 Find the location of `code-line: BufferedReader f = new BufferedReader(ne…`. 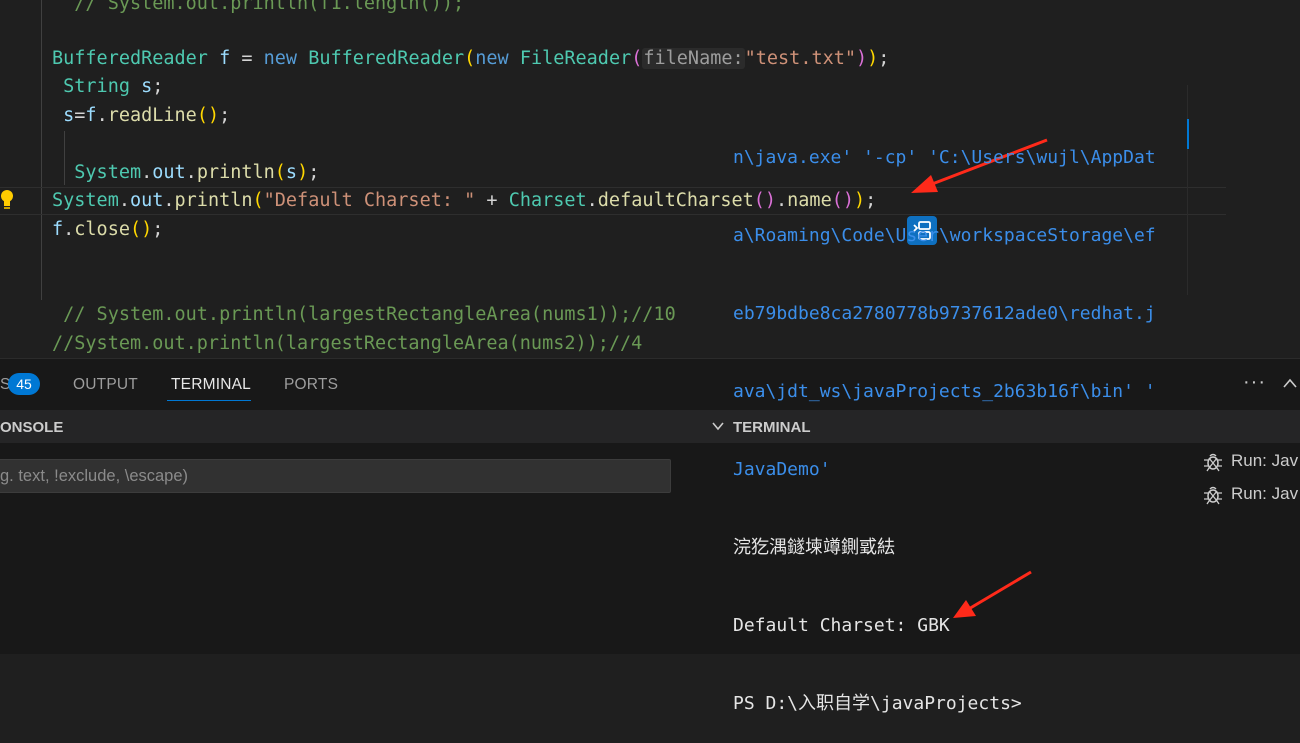

code-line: BufferedReader f = new BufferedReader(ne… is located at coordinates (470, 59).